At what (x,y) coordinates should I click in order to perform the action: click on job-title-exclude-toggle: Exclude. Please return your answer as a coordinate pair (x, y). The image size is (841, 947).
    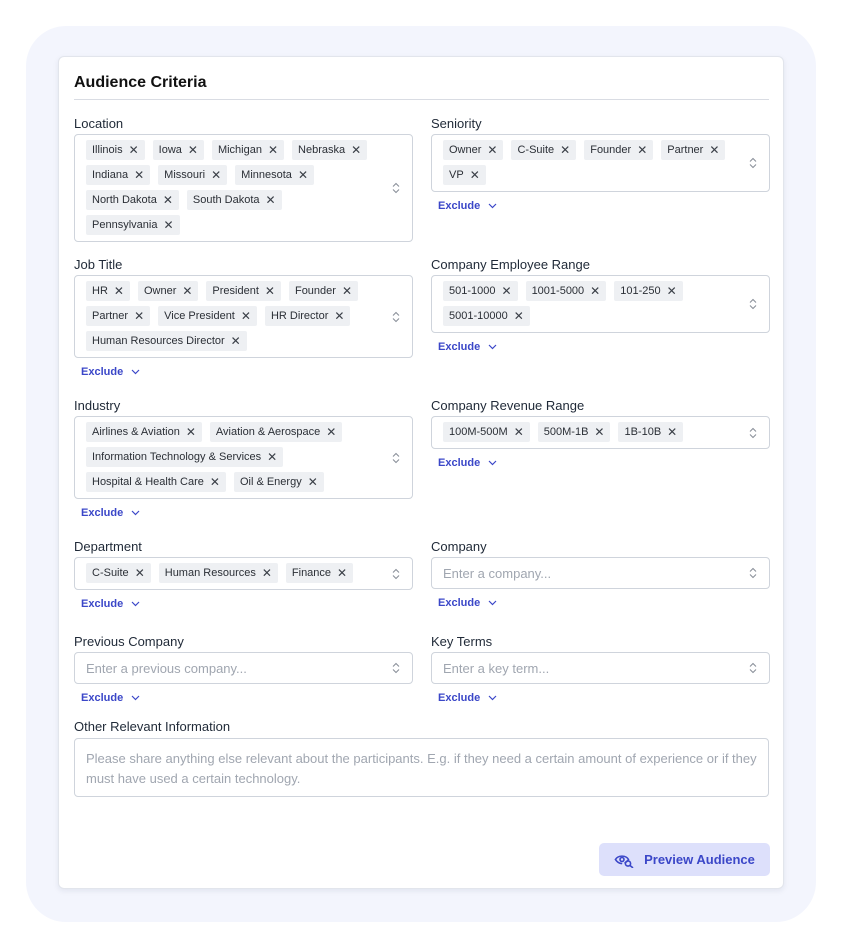
    Looking at the image, I should click on (110, 372).